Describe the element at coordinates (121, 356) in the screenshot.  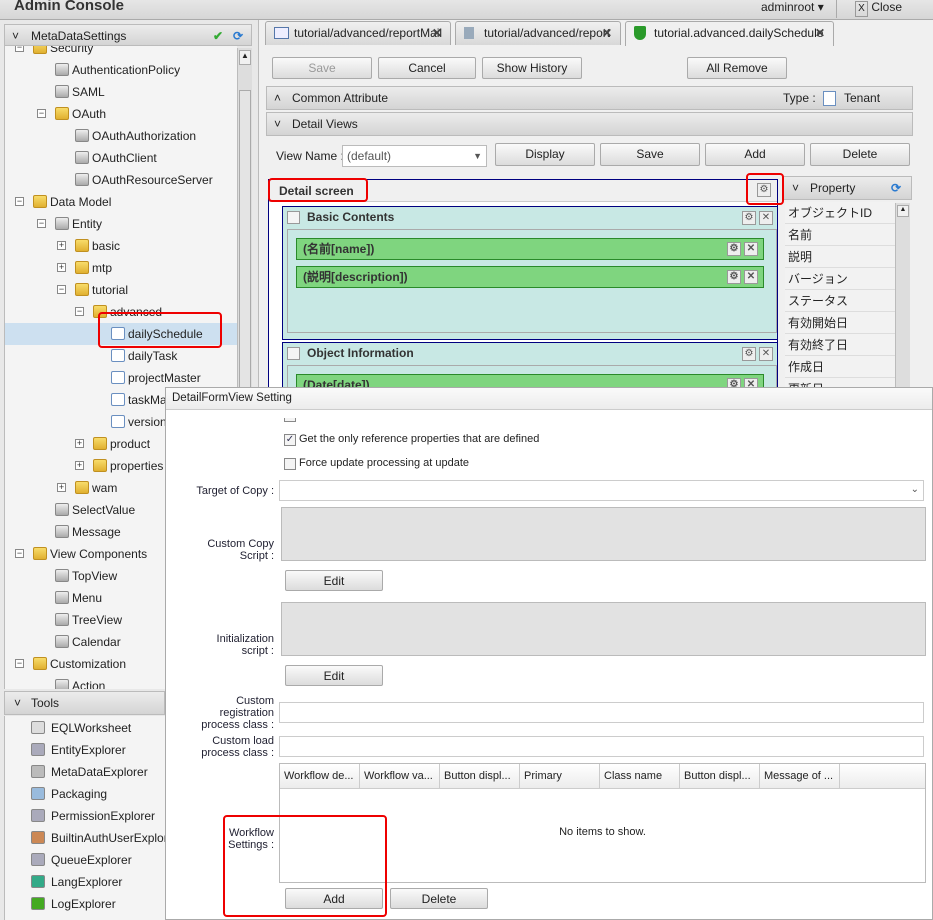
I see `tree-item: dailyTask` at that location.